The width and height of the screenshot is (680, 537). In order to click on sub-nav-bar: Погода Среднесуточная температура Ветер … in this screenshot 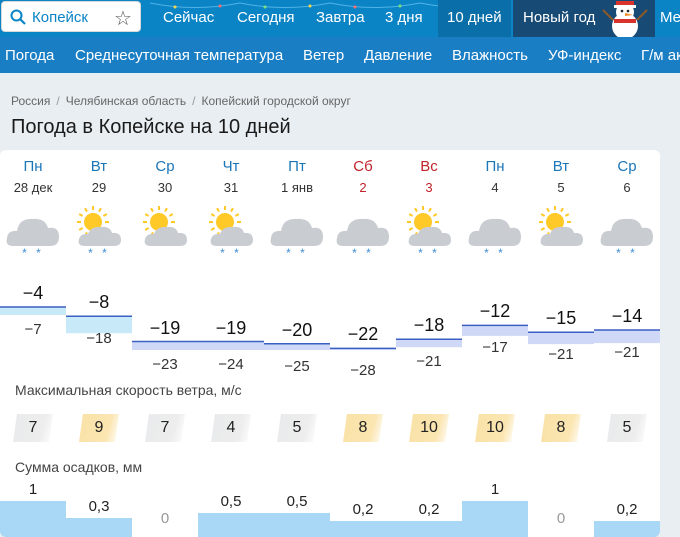, I will do `click(340, 55)`.